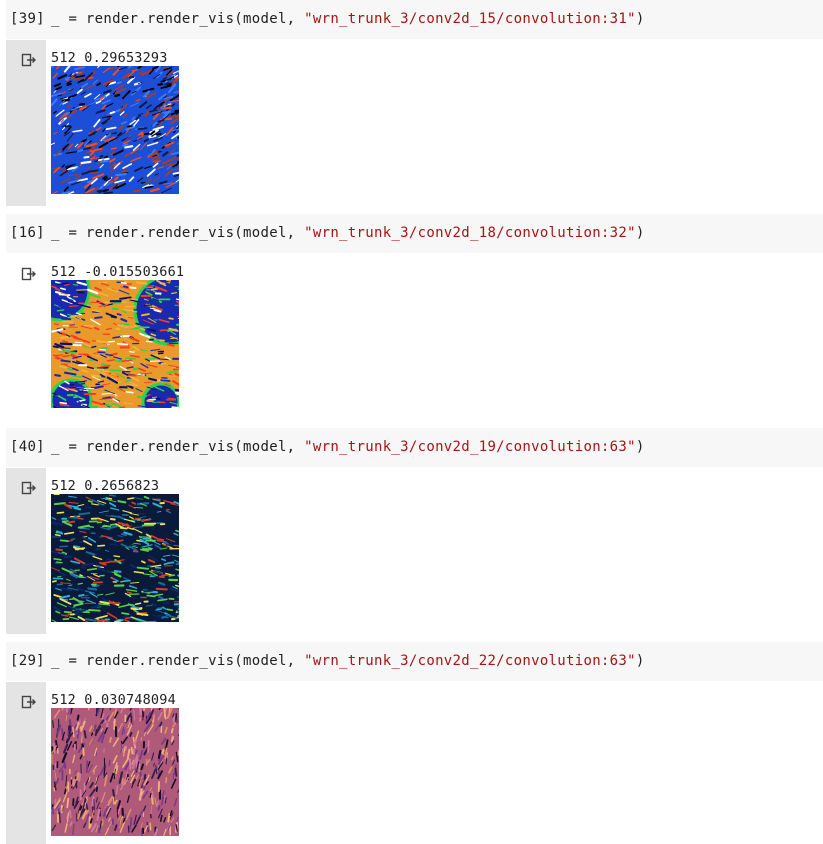 This screenshot has width=823, height=844. Describe the element at coordinates (27, 661) in the screenshot. I see `execution-count: [29]` at that location.